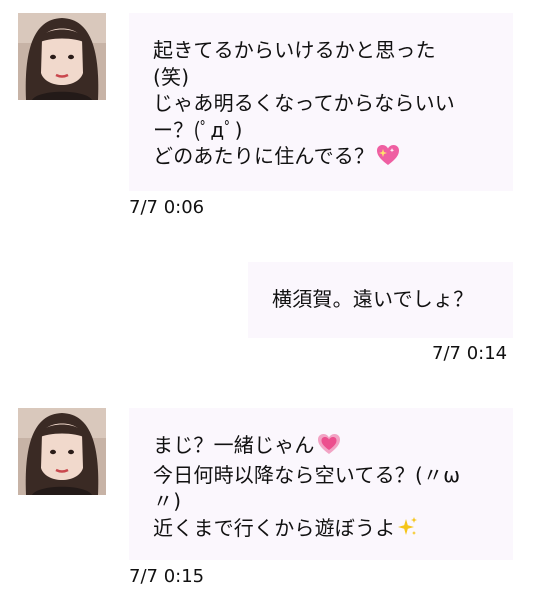 Image resolution: width=534 pixels, height=610 pixels. Describe the element at coordinates (373, 299) in the screenshot. I see `message-text-line: 横須賀。遠いでしょ？` at that location.